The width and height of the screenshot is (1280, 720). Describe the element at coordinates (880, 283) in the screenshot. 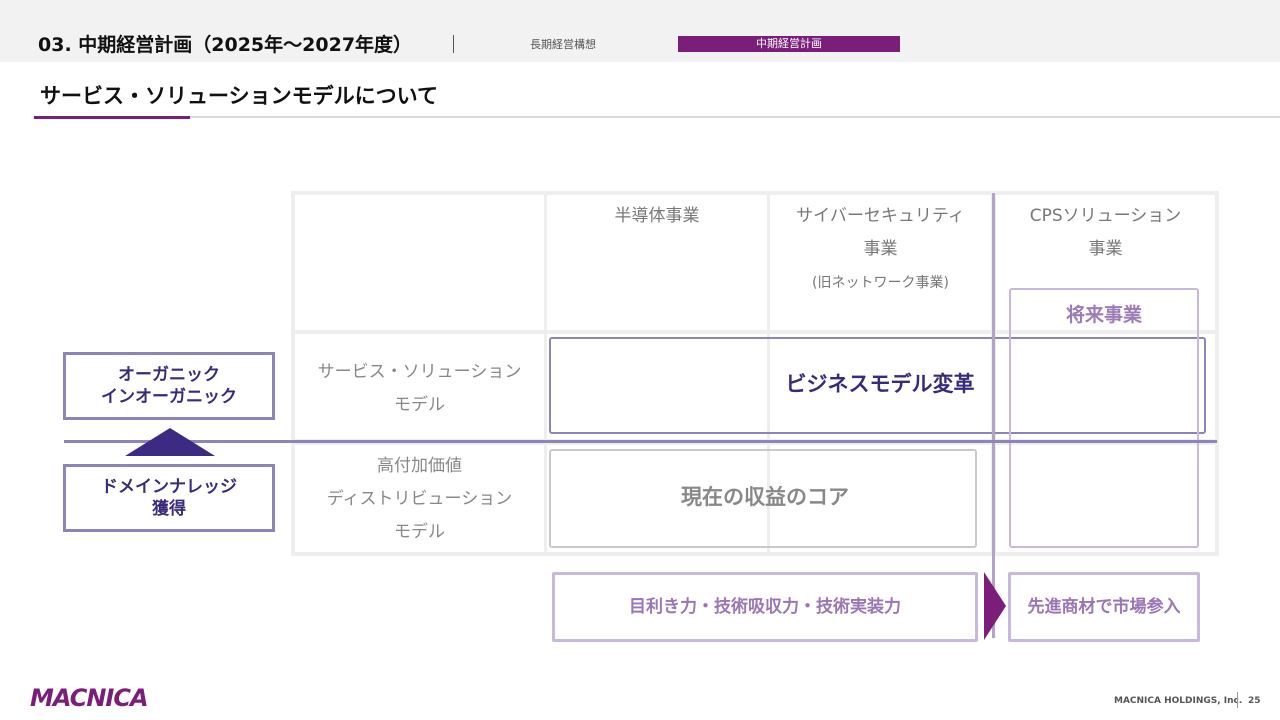

I see `column-header-cyber-note: (旧ネットワーク事業)` at that location.